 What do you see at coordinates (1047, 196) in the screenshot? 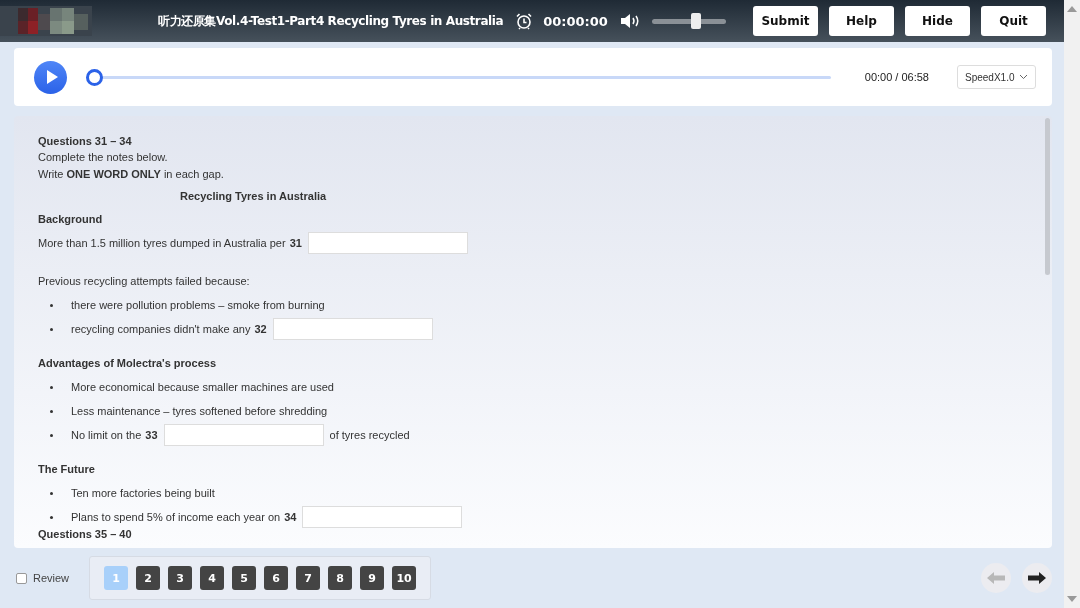
I see `scrollbar-thumb` at bounding box center [1047, 196].